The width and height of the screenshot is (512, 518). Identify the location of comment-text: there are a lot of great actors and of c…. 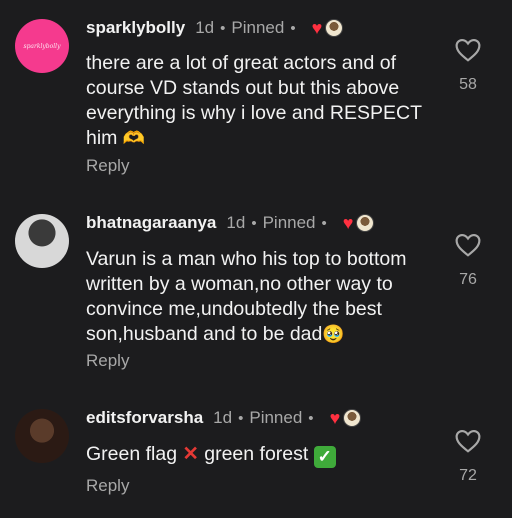
(254, 100).